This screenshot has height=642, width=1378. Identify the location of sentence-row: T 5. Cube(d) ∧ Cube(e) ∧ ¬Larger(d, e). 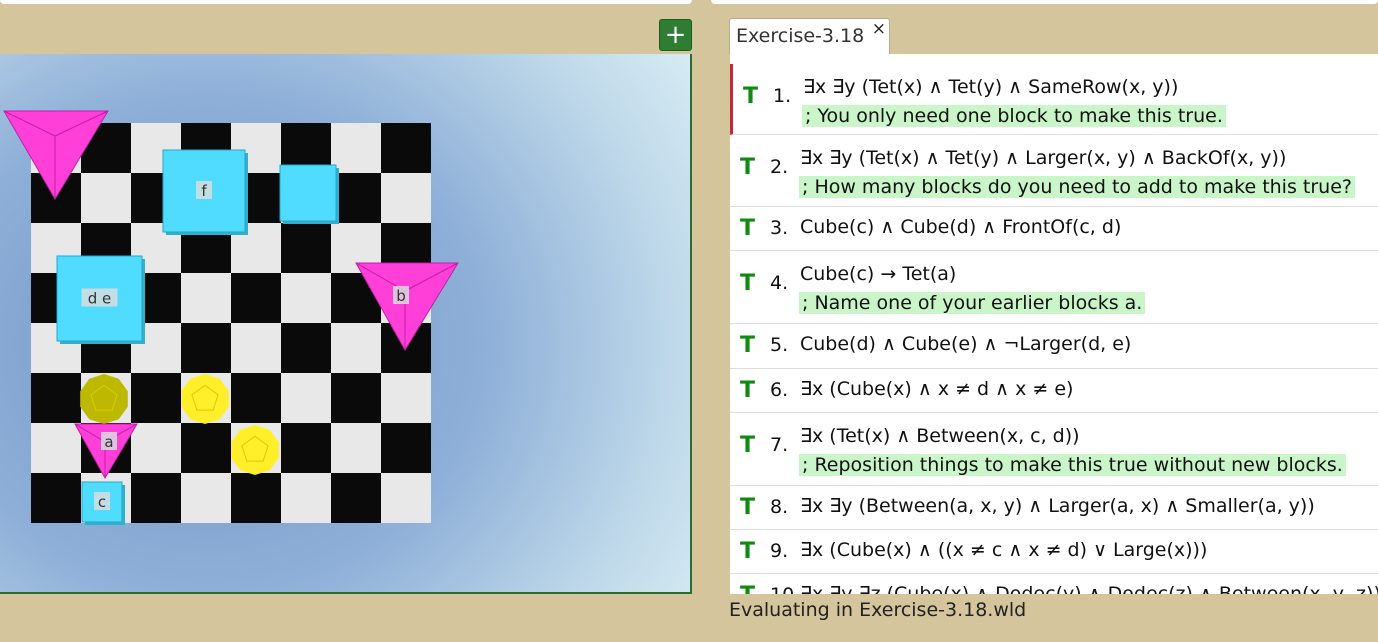
(1054, 346).